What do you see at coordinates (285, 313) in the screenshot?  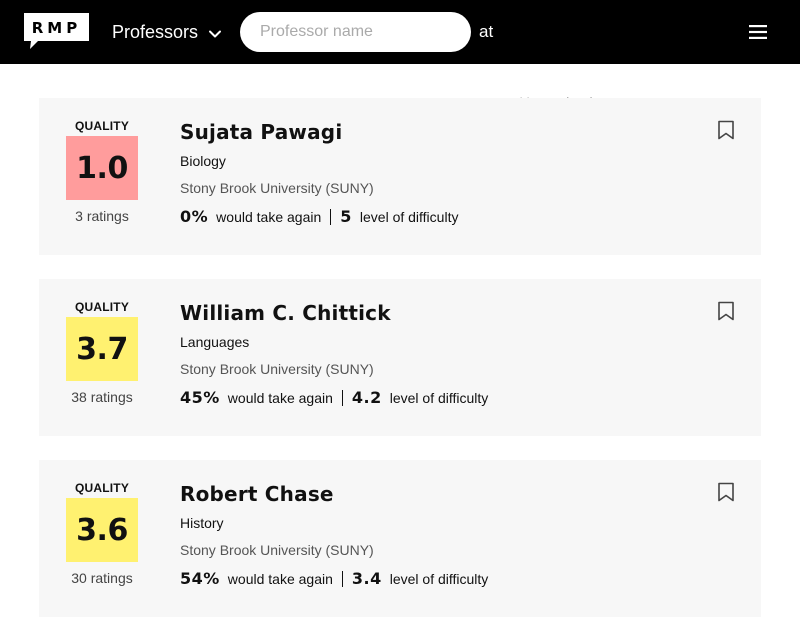 I see `professor-name: William C. Chittick` at bounding box center [285, 313].